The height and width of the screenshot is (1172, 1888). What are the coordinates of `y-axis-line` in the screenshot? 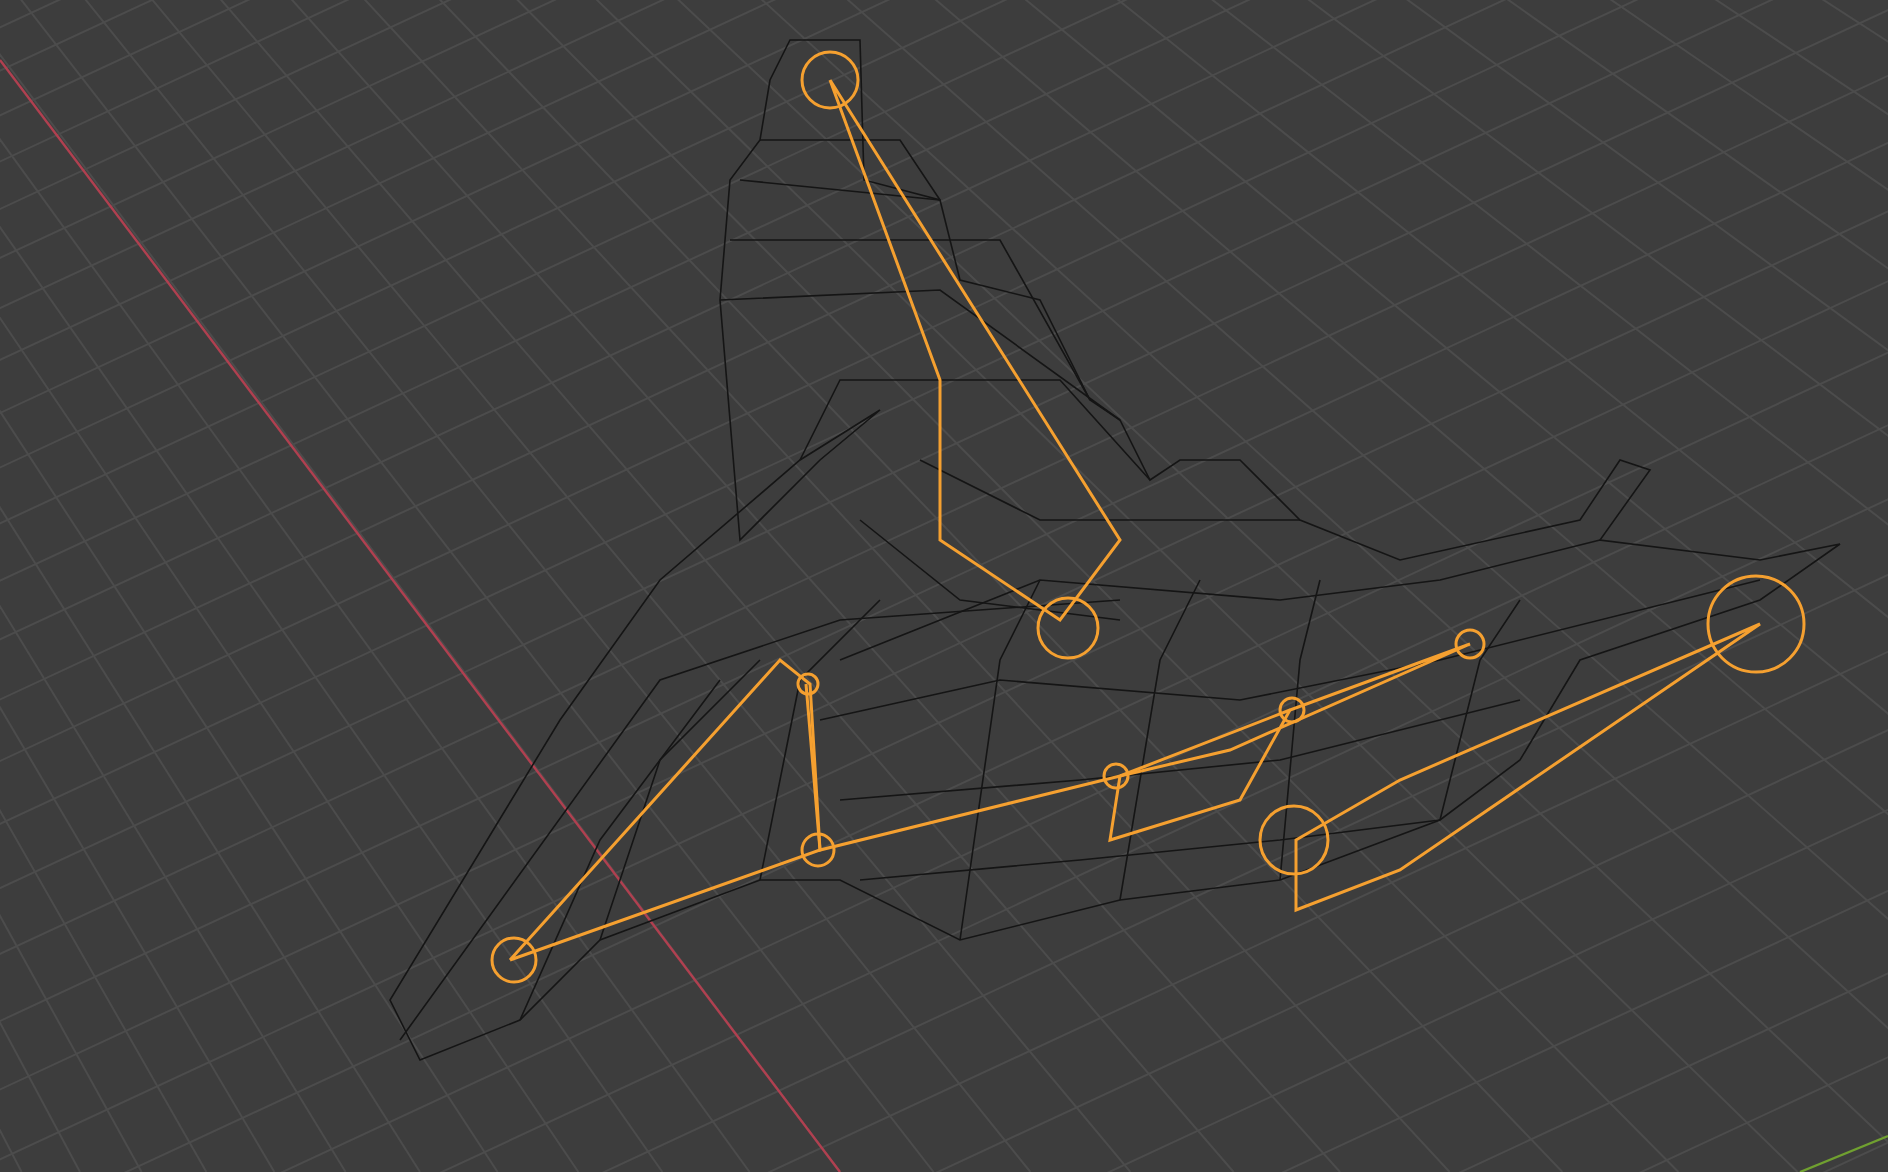 It's located at (1843, 1153).